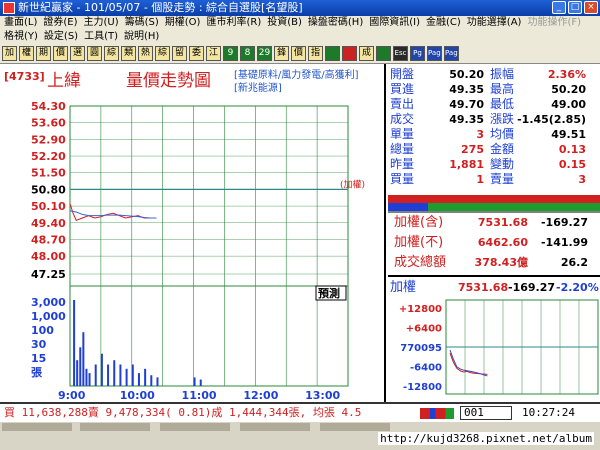 This screenshot has height=450, width=600. Describe the element at coordinates (111, 53) in the screenshot. I see `toolbar-button-6: 綜` at that location.